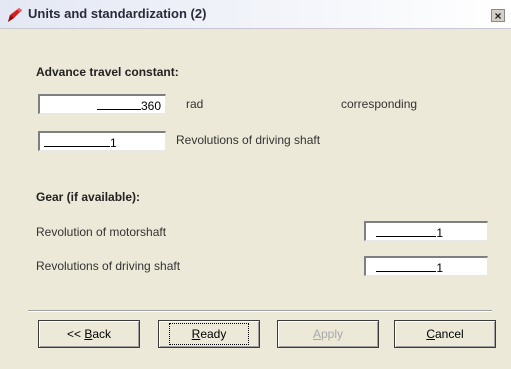  What do you see at coordinates (449, 334) in the screenshot?
I see `cancel-rest: ancel` at bounding box center [449, 334].